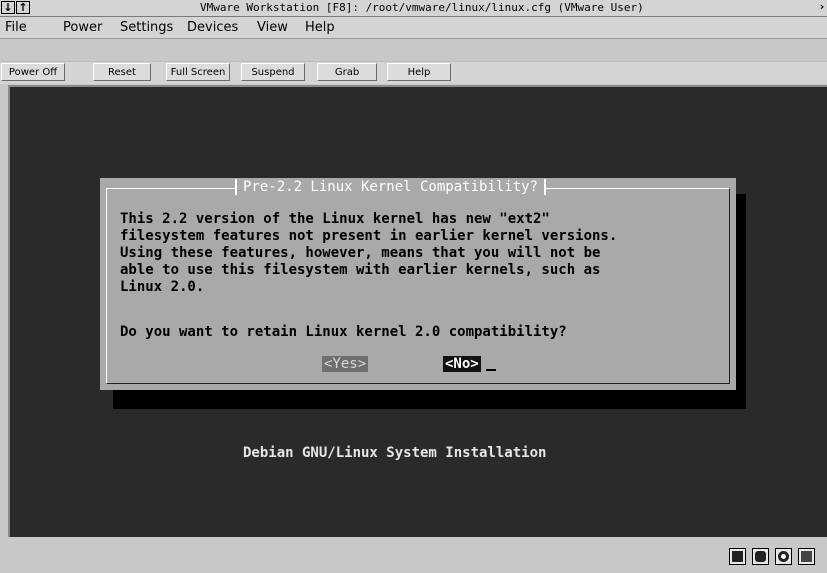 This screenshot has width=827, height=573. Describe the element at coordinates (491, 370) in the screenshot. I see `text-cursor` at that location.